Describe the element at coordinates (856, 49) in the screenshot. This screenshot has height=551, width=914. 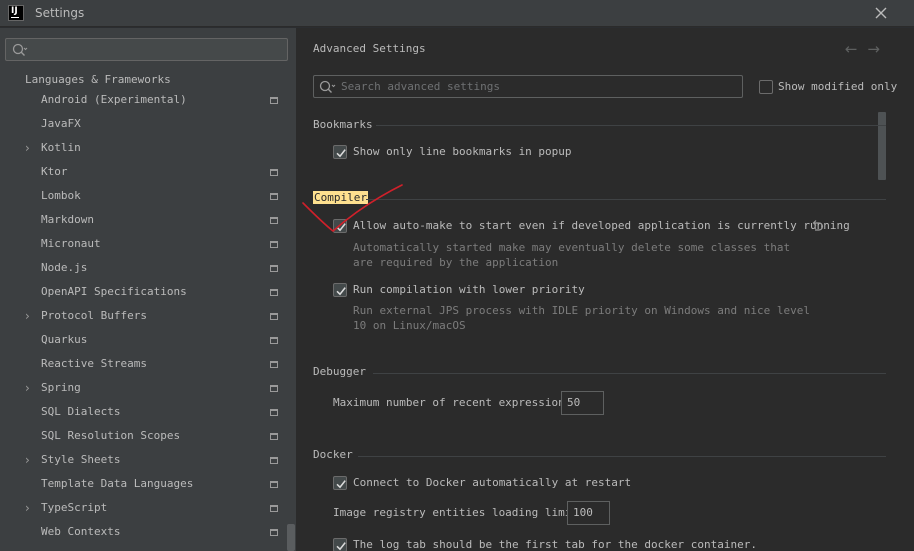
I see `back-arrow-icon: ←` at that location.